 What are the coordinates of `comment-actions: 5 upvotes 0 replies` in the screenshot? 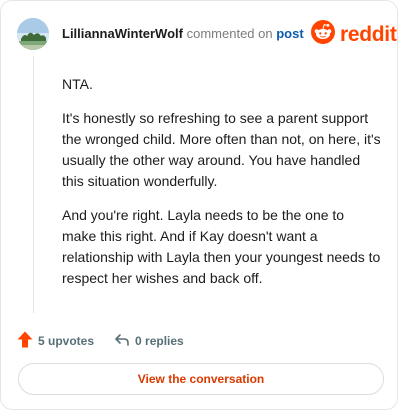 It's located at (100, 341).